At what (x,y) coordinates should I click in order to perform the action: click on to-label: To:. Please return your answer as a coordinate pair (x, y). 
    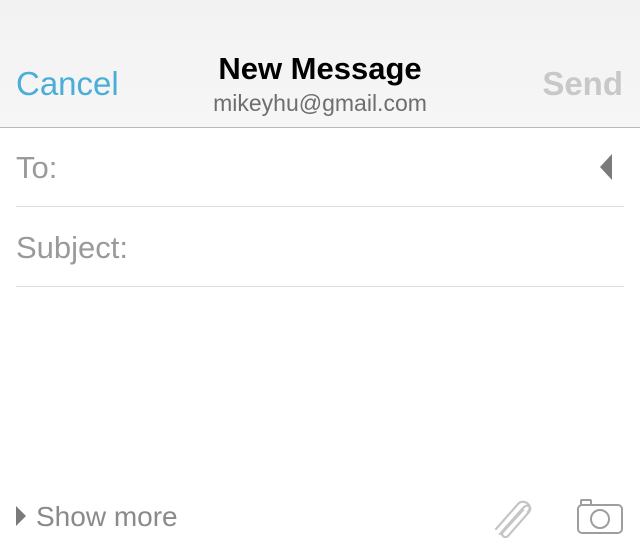
    Looking at the image, I should click on (37, 167).